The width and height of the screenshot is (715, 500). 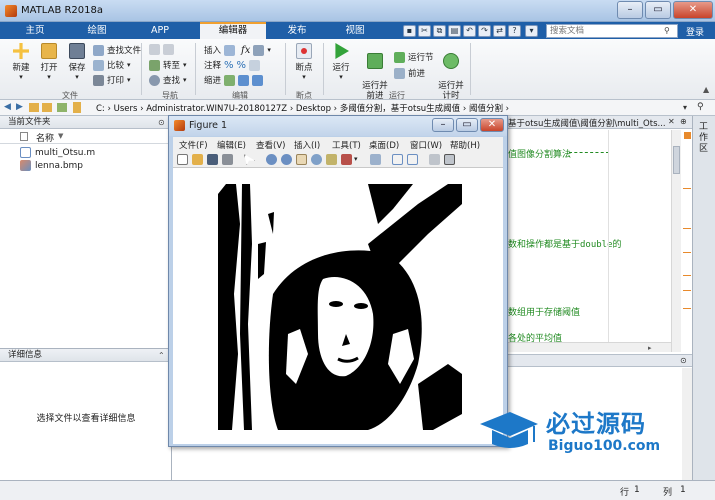 I want to click on hide-tools-icon, so click(x=434, y=159).